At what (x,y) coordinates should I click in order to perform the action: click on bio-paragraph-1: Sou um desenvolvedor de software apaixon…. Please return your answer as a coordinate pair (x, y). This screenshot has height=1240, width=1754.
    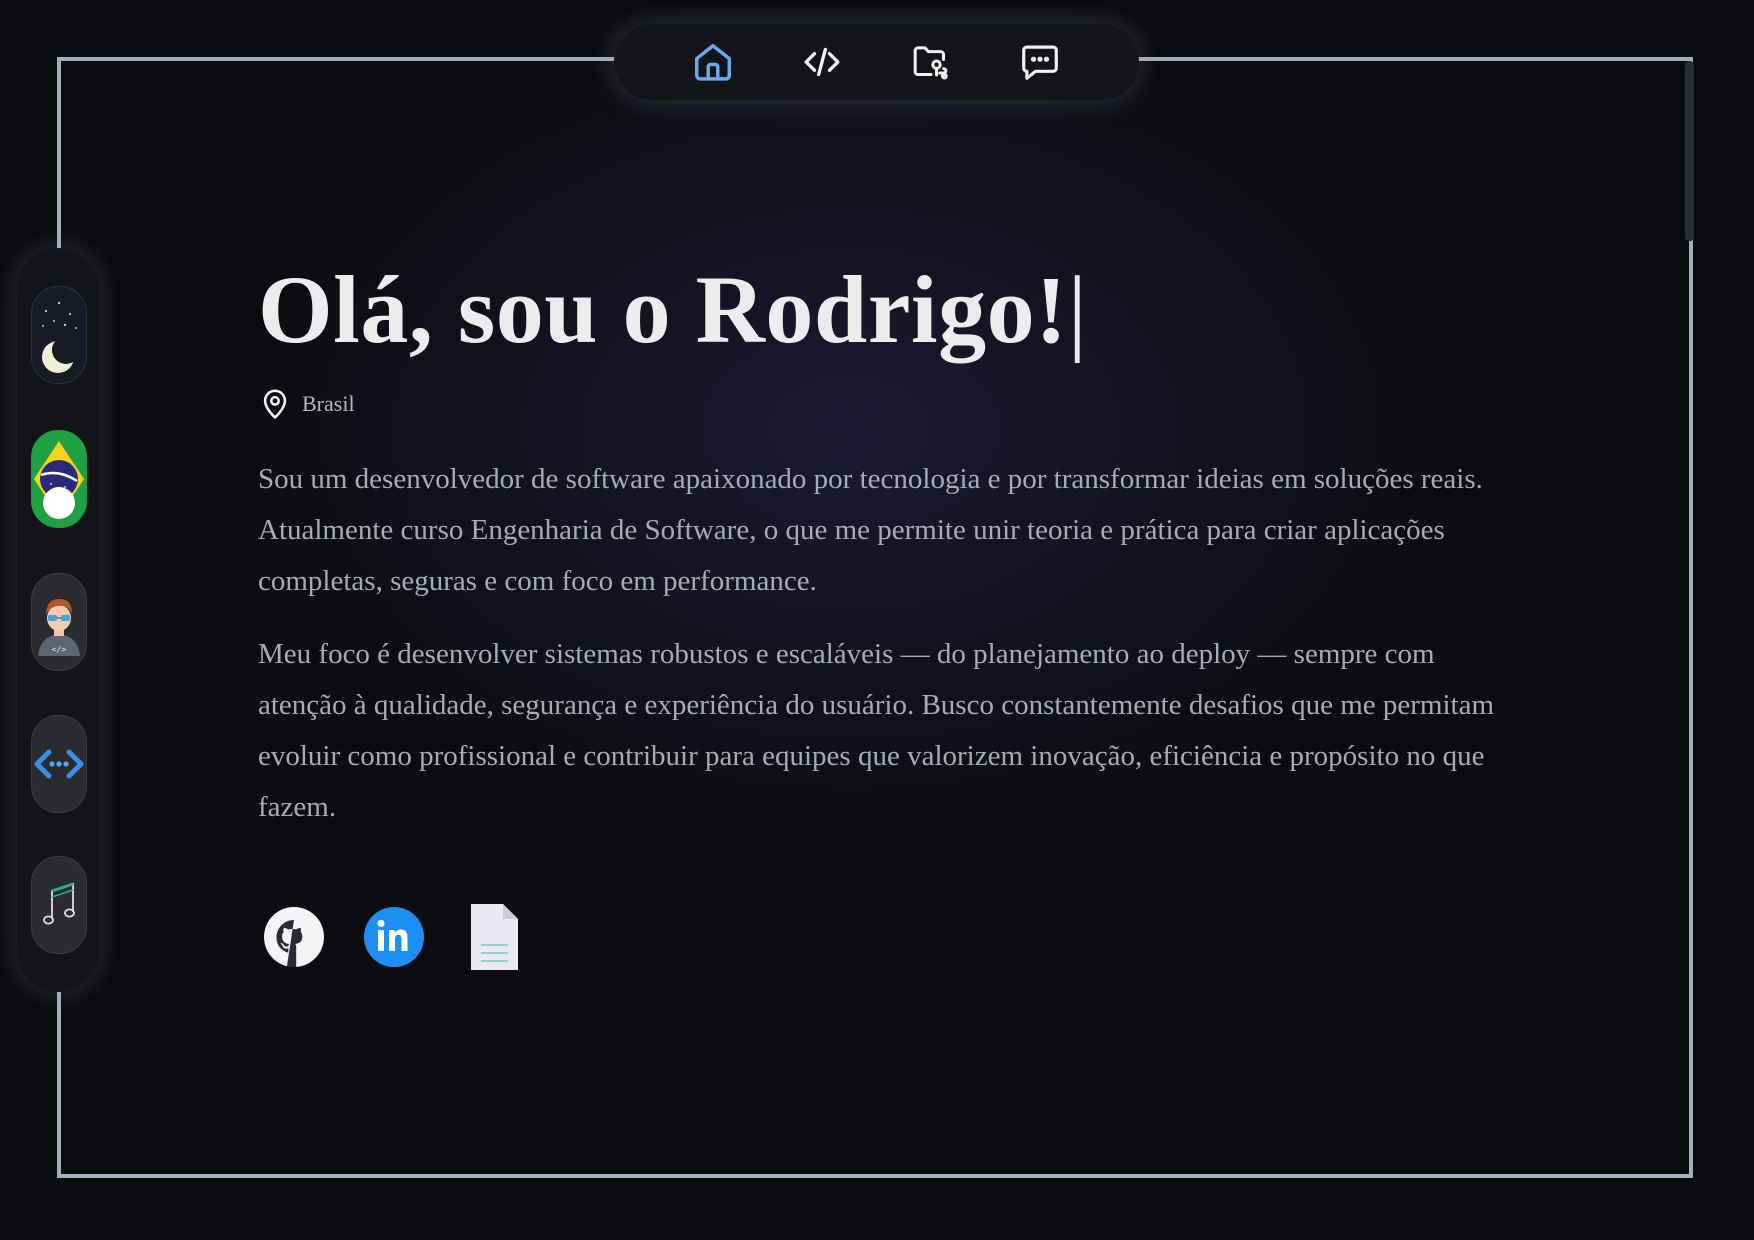
    Looking at the image, I should click on (870, 530).